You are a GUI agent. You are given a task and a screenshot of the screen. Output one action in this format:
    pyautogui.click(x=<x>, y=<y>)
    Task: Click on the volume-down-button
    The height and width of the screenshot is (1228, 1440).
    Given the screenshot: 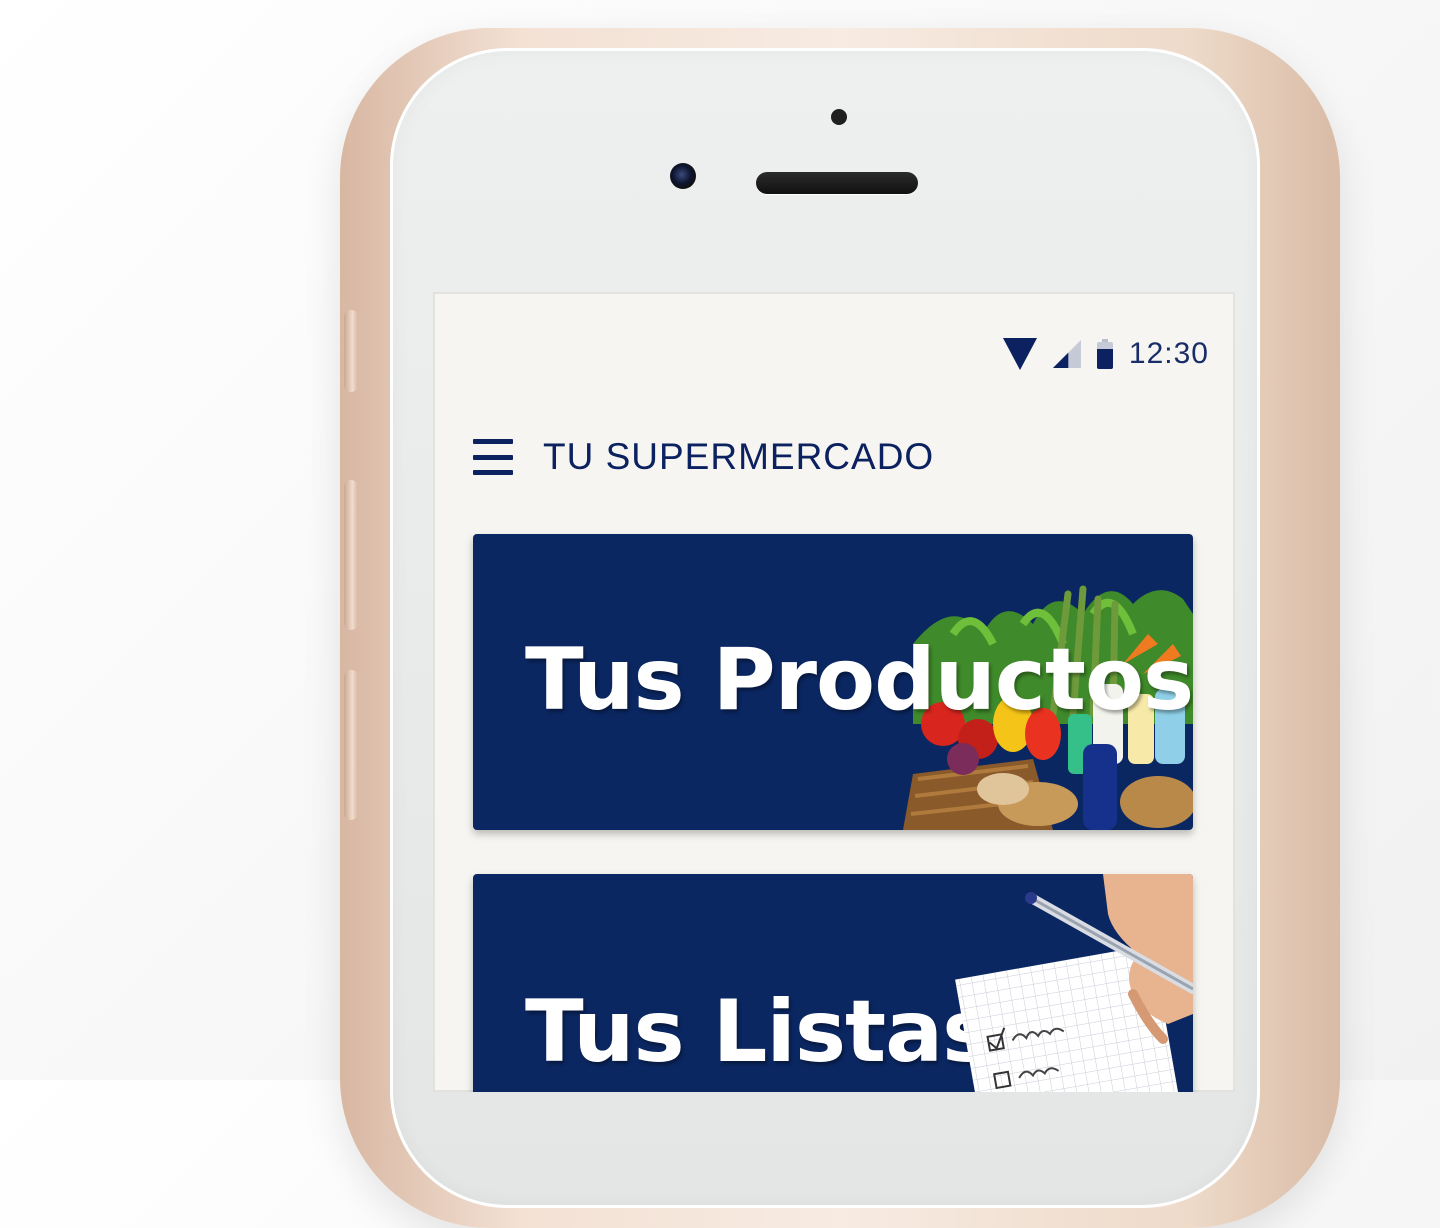 What is the action you would take?
    pyautogui.click(x=351, y=745)
    